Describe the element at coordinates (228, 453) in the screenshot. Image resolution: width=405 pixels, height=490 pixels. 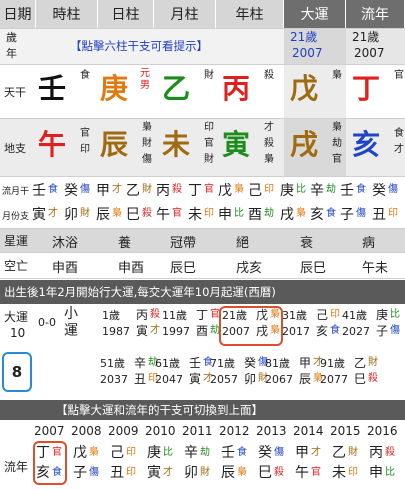
I see `liunian-gan-5: 壬` at that location.